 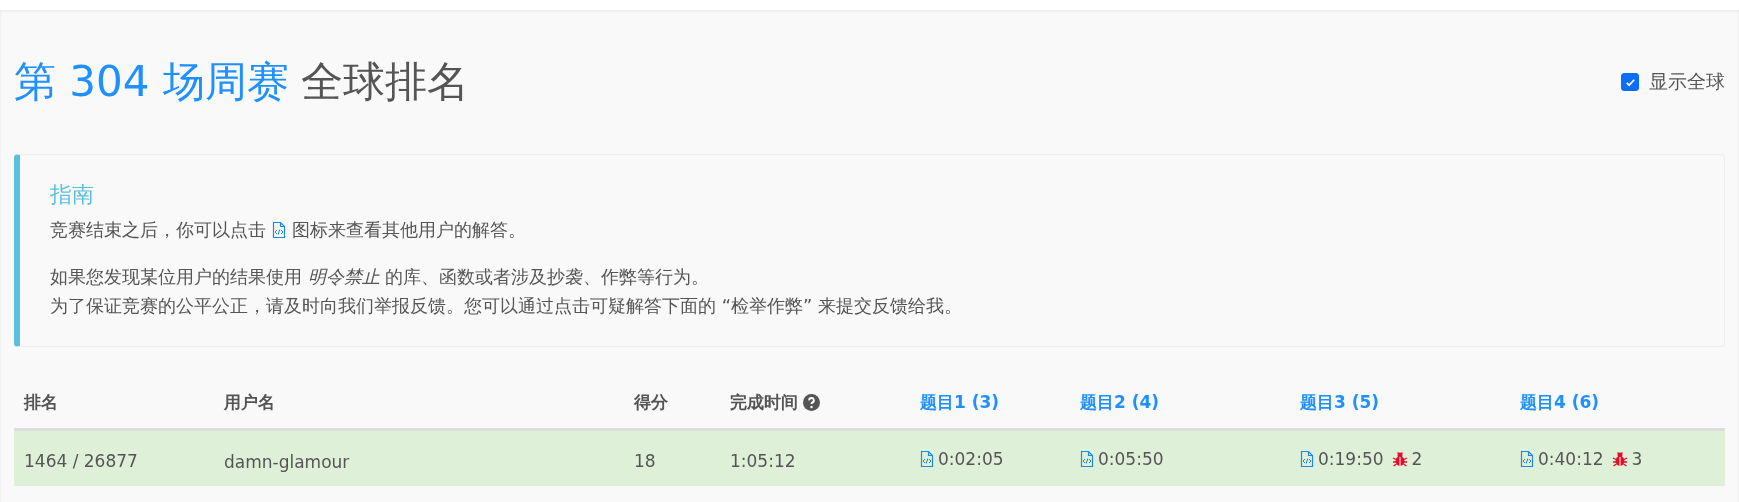 What do you see at coordinates (672, 457) in the screenshot?
I see `score-cell: 18` at bounding box center [672, 457].